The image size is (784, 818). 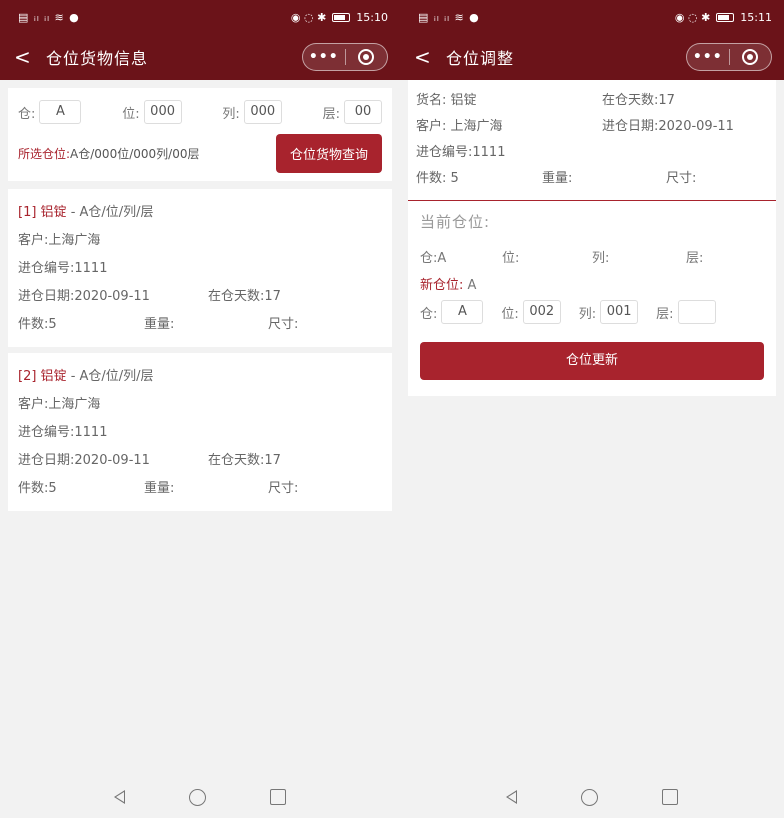 What do you see at coordinates (480, 58) in the screenshot?
I see `page-title: 仓位调整` at bounding box center [480, 58].